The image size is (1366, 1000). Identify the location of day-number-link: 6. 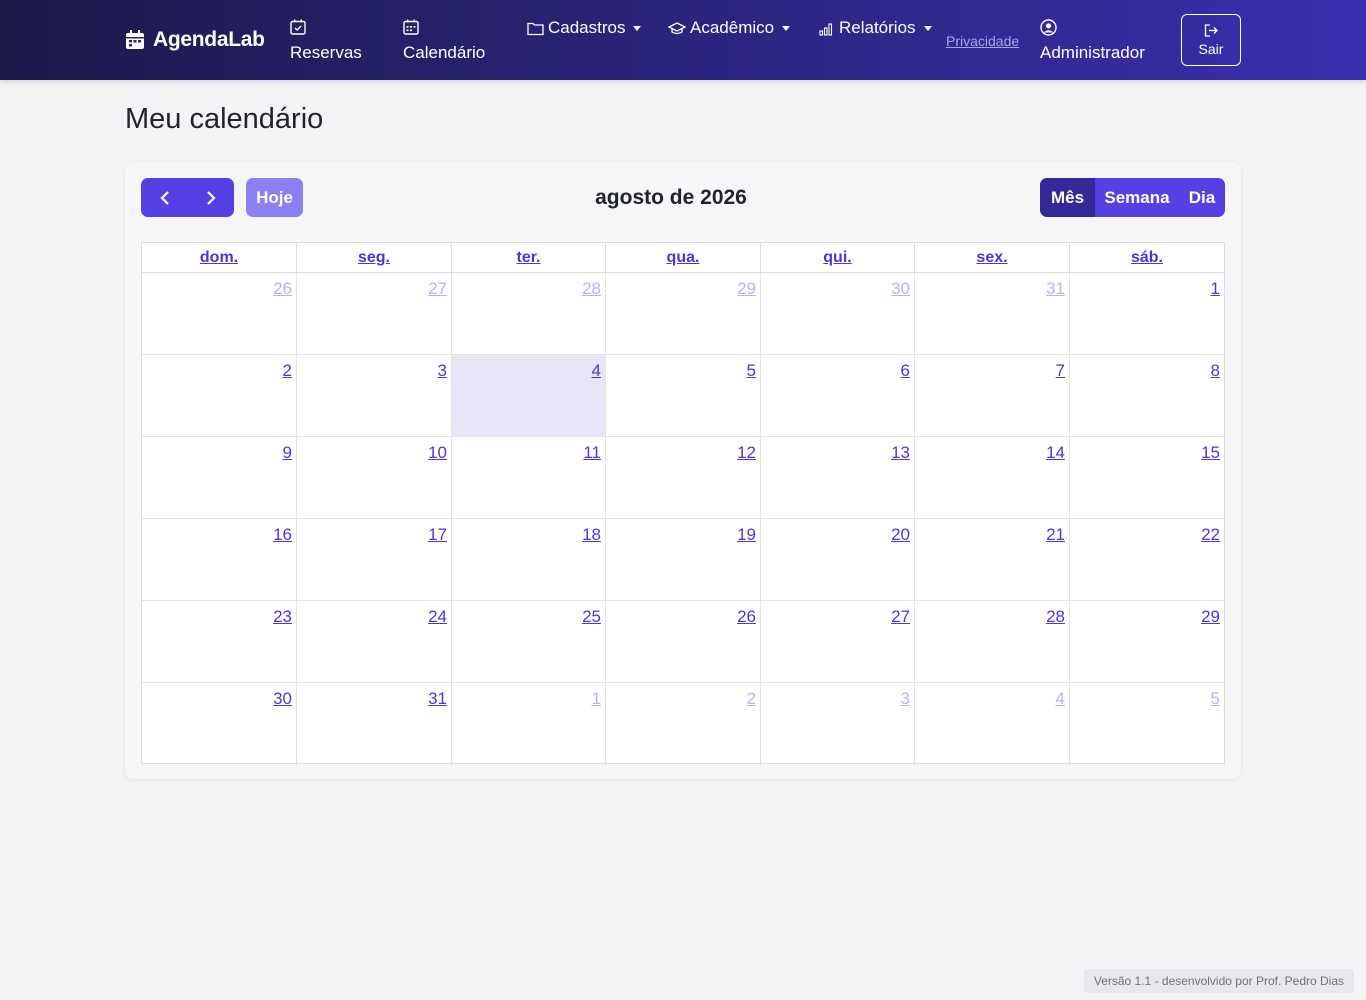
(905, 371).